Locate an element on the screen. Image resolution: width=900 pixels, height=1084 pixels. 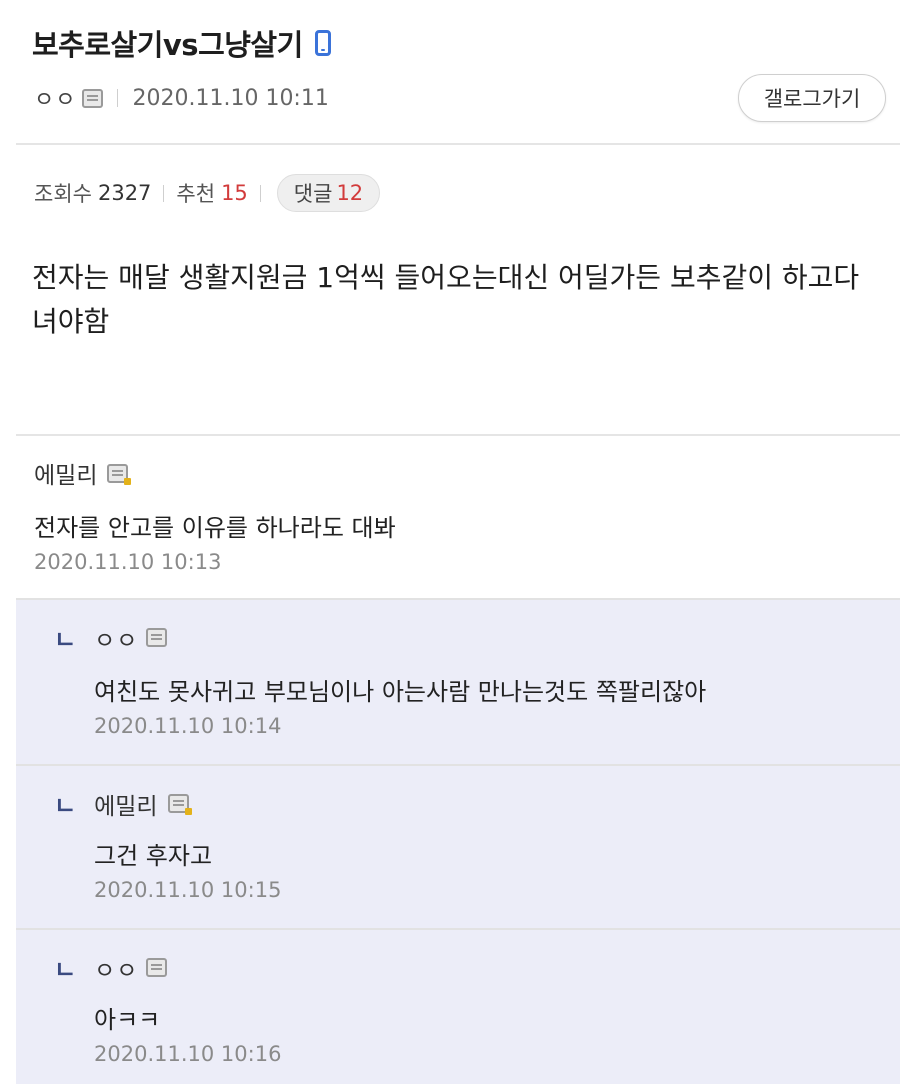
comment-count-button: 댓글 12 is located at coordinates (328, 193).